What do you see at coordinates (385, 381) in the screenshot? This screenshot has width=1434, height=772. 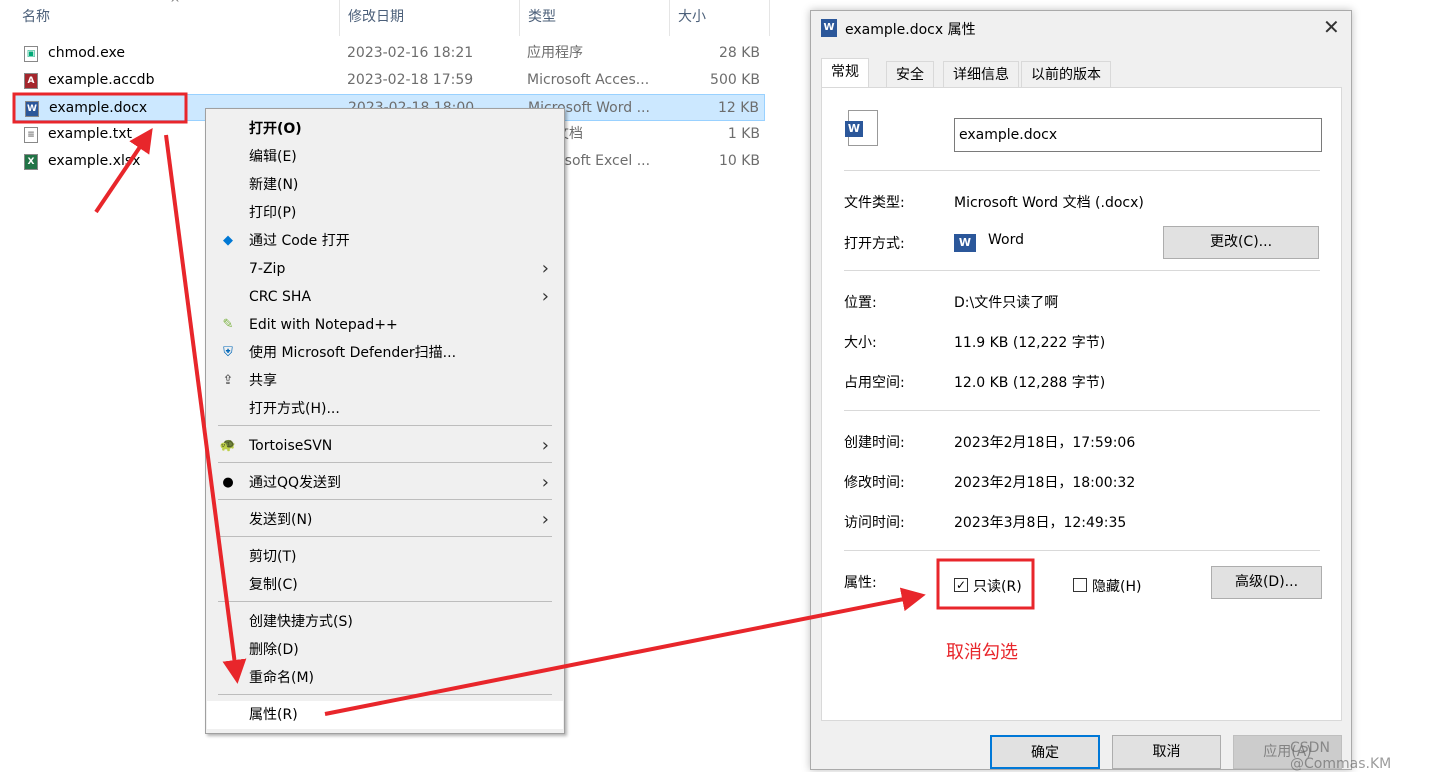 I see `menu-item: ⇪ 共享` at bounding box center [385, 381].